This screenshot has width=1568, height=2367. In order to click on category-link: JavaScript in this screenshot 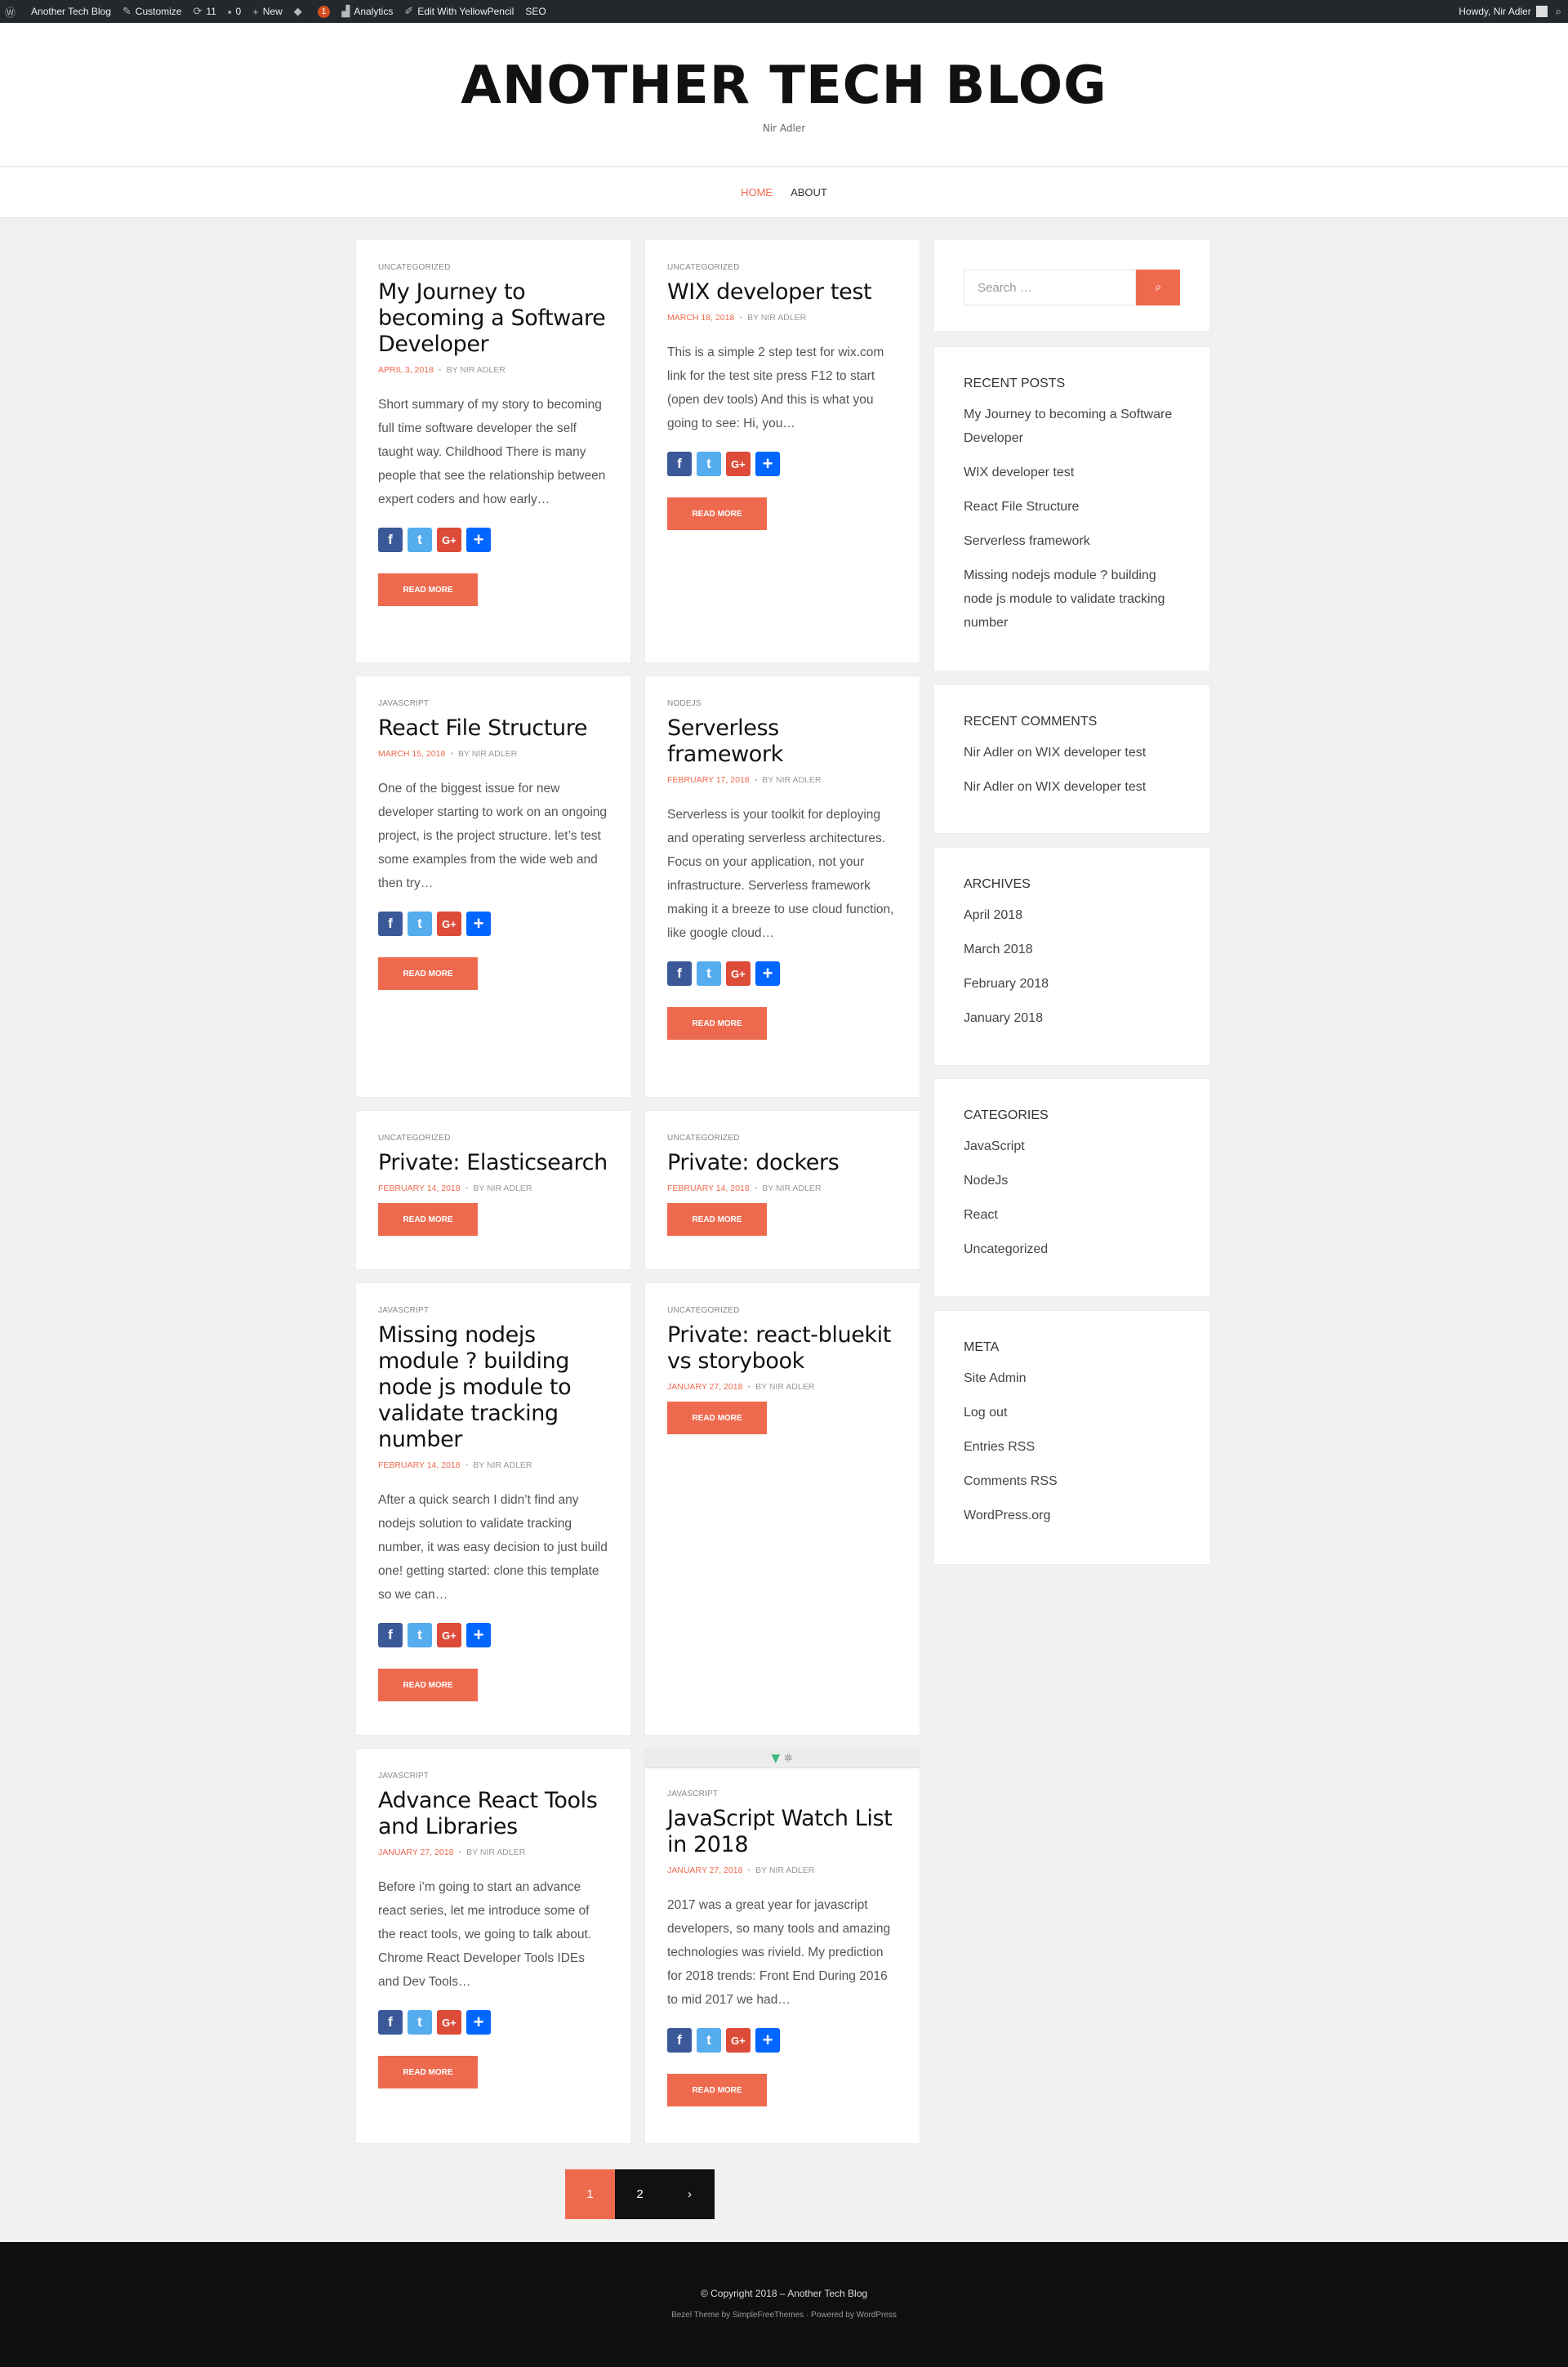, I will do `click(1072, 1146)`.